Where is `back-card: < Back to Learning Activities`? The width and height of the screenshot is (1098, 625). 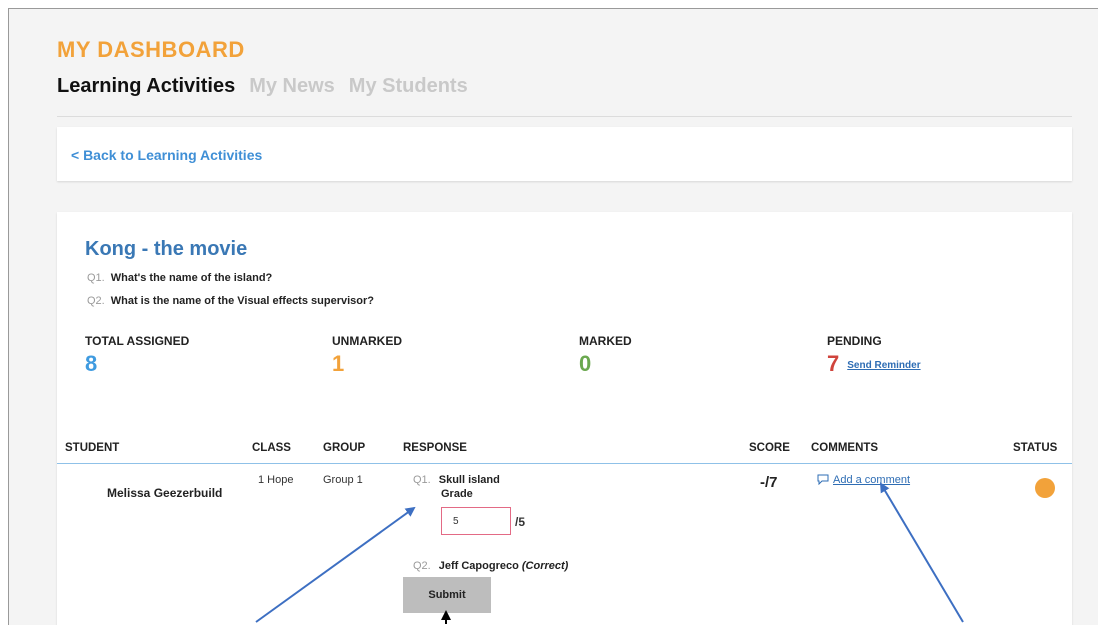 back-card: < Back to Learning Activities is located at coordinates (564, 154).